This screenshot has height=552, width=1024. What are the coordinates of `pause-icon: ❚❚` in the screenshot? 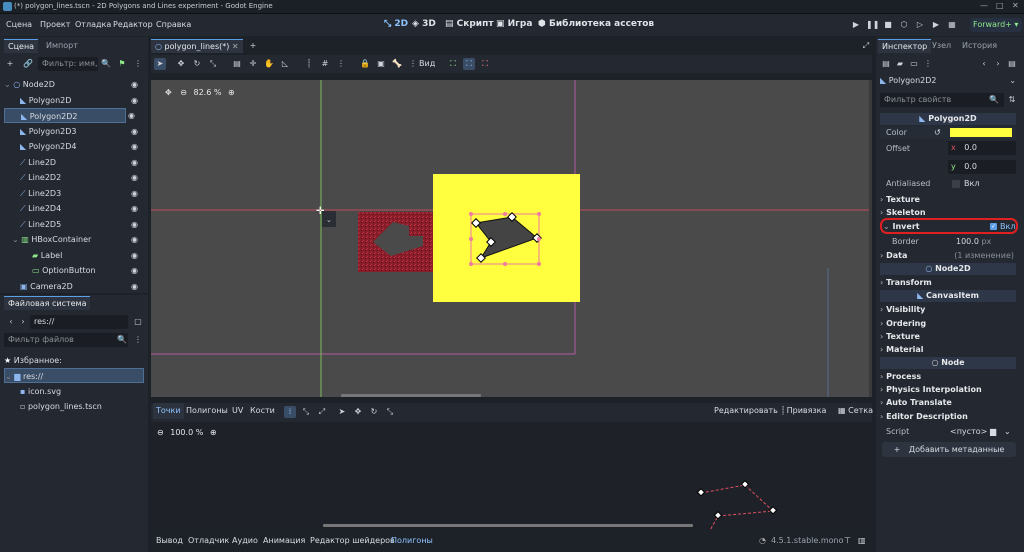 It's located at (872, 25).